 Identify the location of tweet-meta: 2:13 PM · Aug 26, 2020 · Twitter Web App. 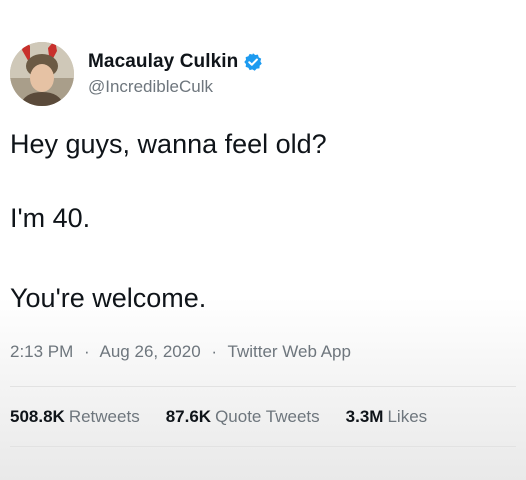
(180, 352).